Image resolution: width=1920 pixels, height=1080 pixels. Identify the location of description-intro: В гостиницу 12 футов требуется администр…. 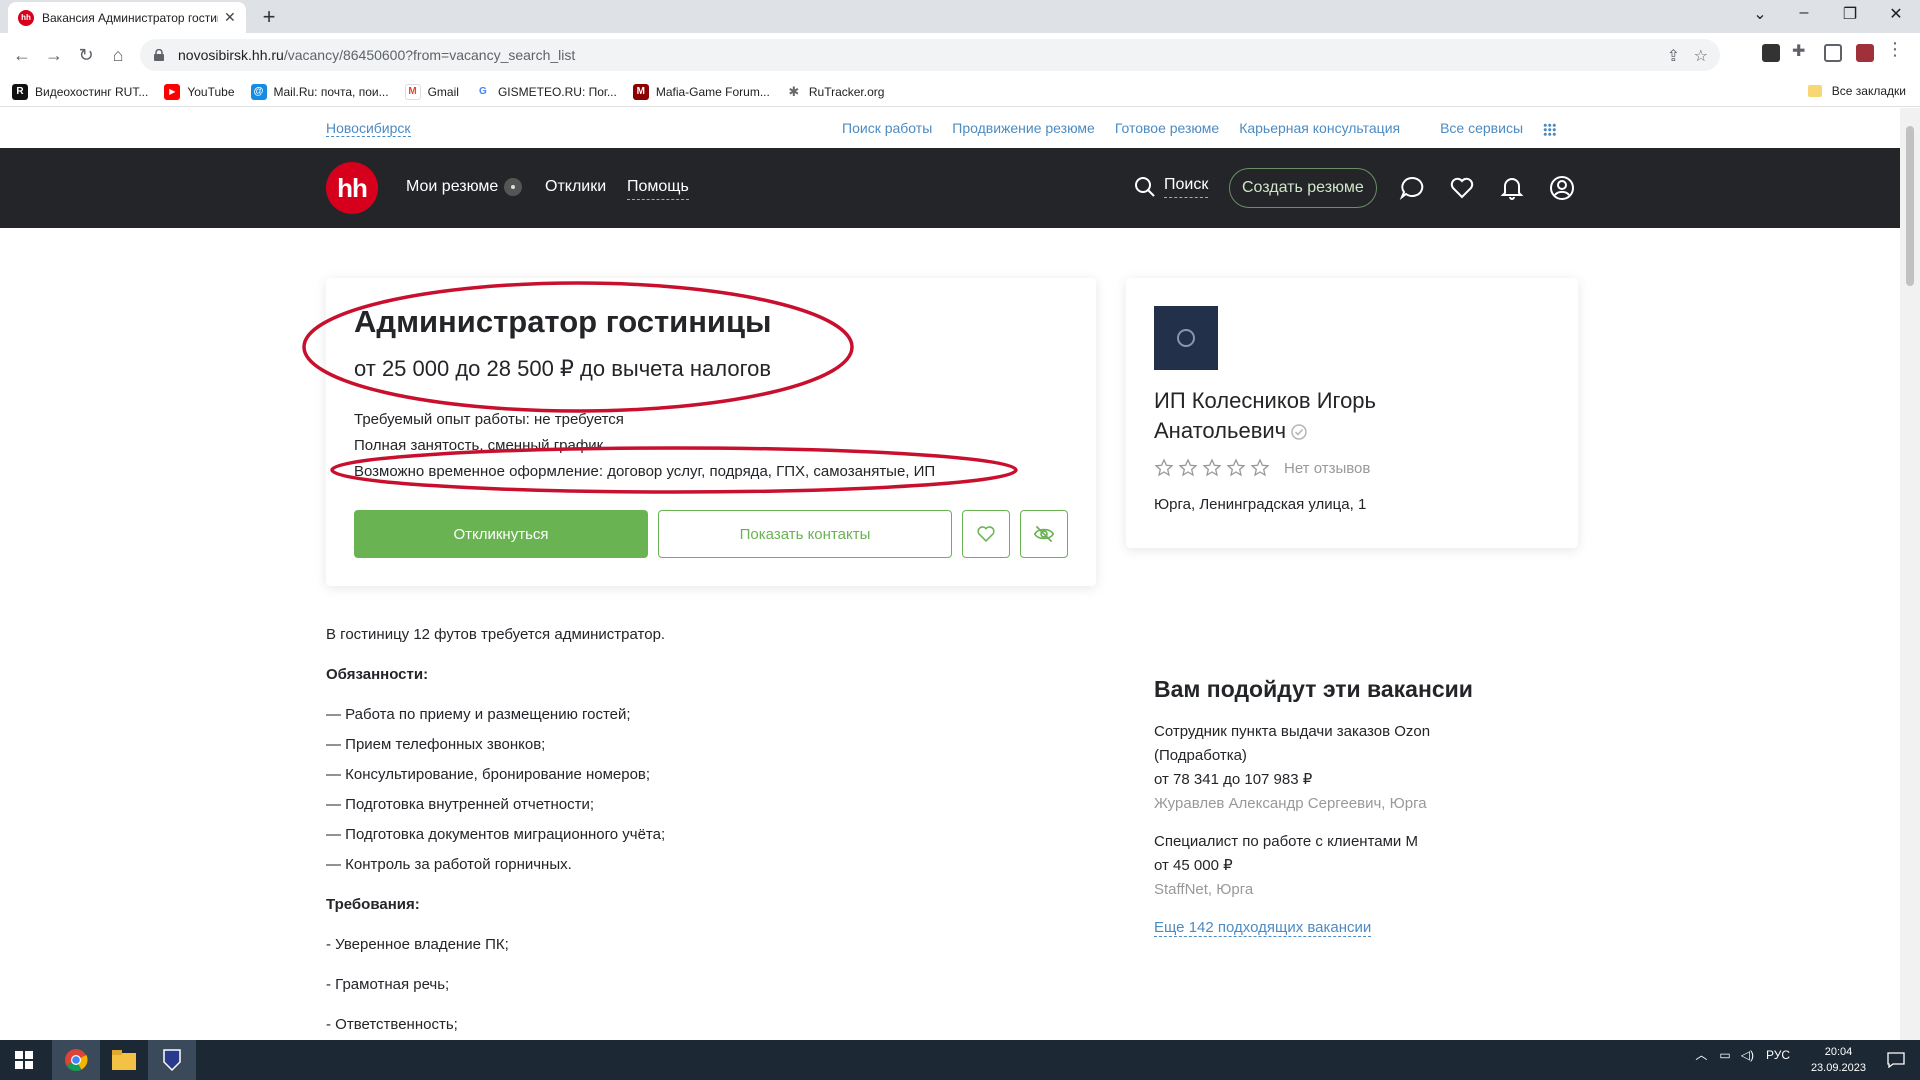
(496, 634).